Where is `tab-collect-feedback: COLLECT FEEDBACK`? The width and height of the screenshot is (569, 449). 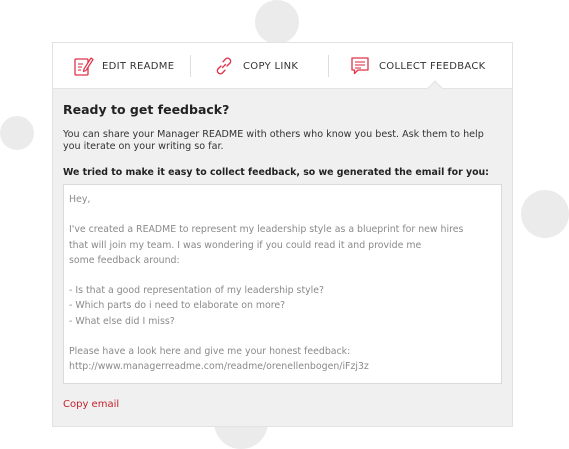
tab-collect-feedback: COLLECT FEEDBACK is located at coordinates (417, 66).